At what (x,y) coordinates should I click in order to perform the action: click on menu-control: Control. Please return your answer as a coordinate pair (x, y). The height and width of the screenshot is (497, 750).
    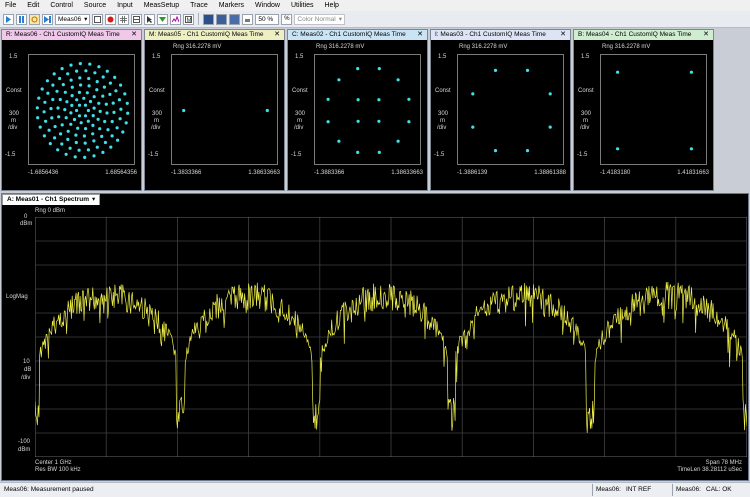
    Looking at the image, I should click on (62, 5).